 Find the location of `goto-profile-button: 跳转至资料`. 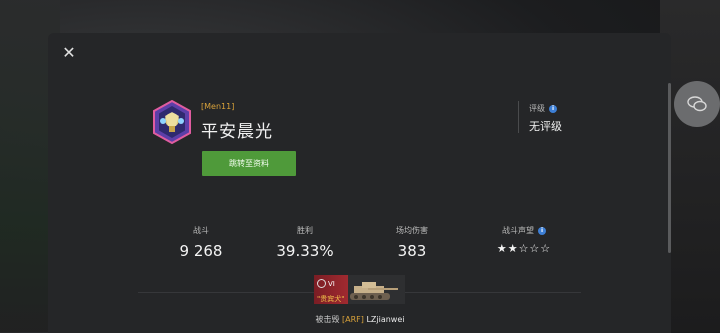

goto-profile-button: 跳转至资料 is located at coordinates (249, 163).